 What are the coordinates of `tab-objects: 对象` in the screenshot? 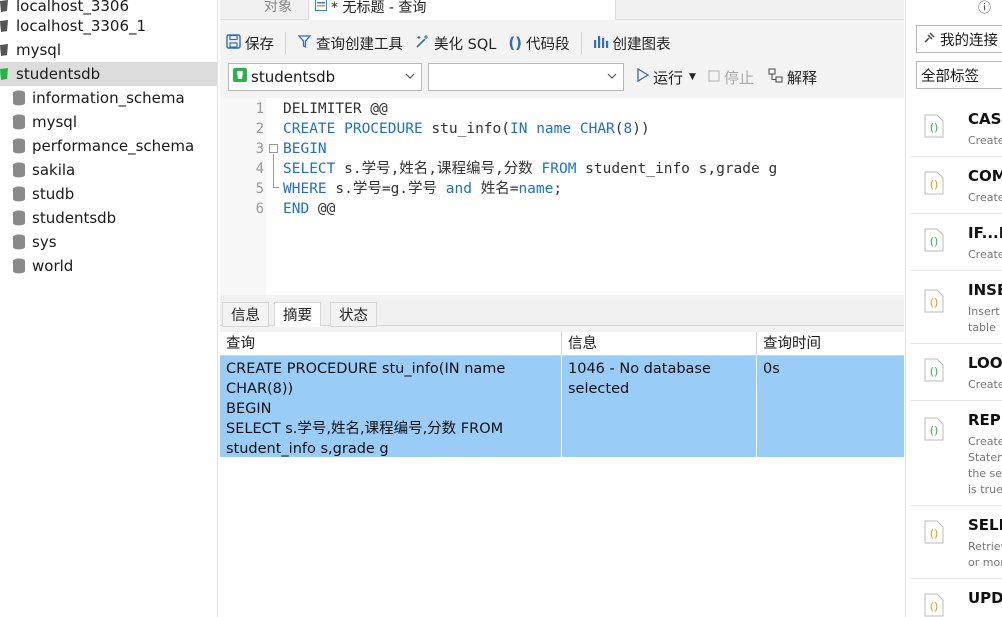 It's located at (278, 10).